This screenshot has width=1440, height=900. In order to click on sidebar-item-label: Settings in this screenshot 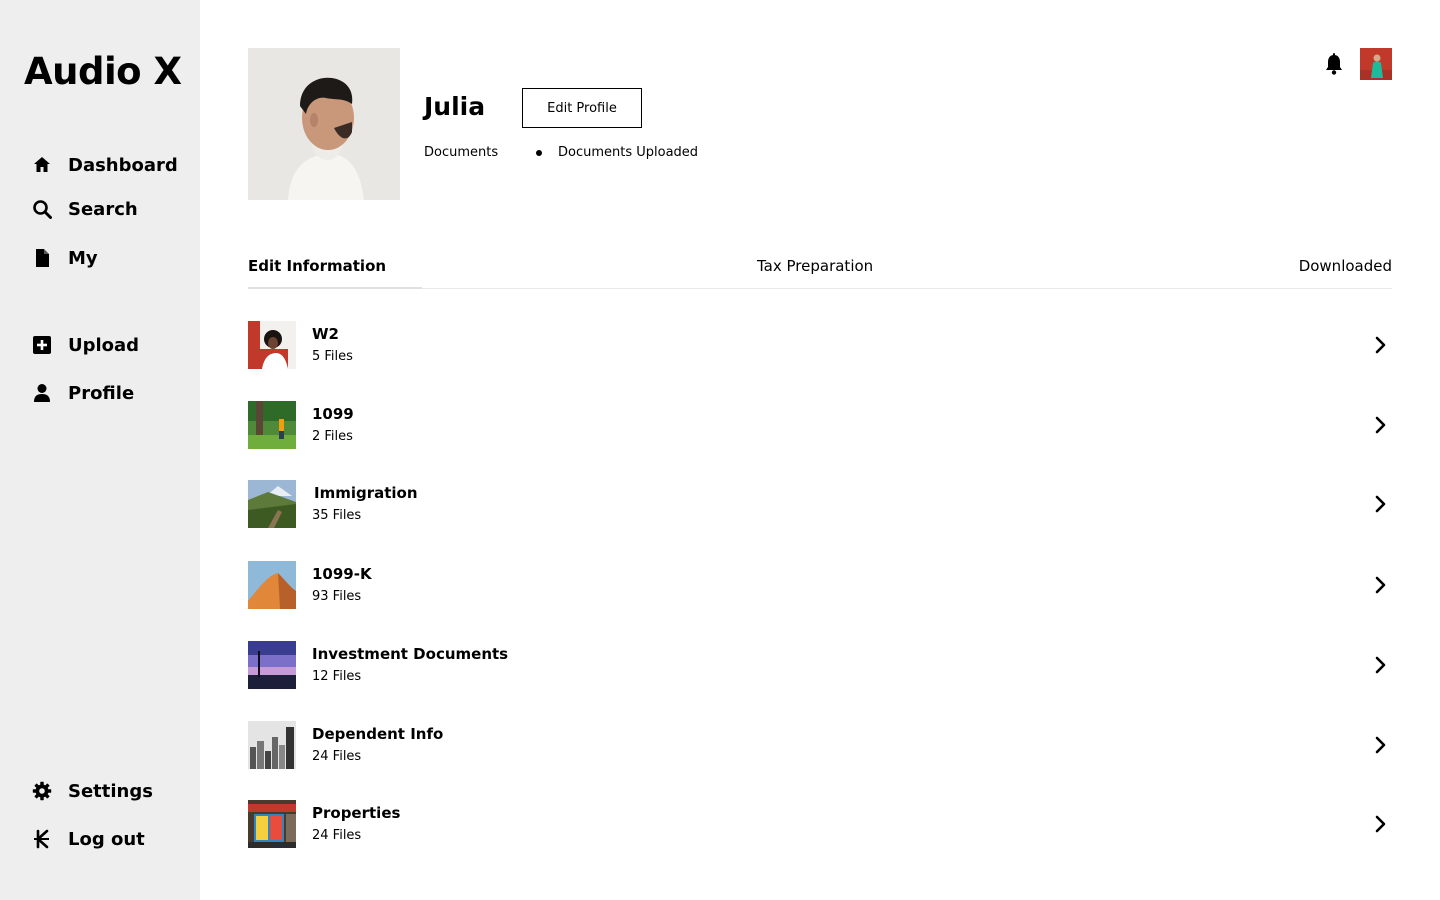, I will do `click(110, 791)`.